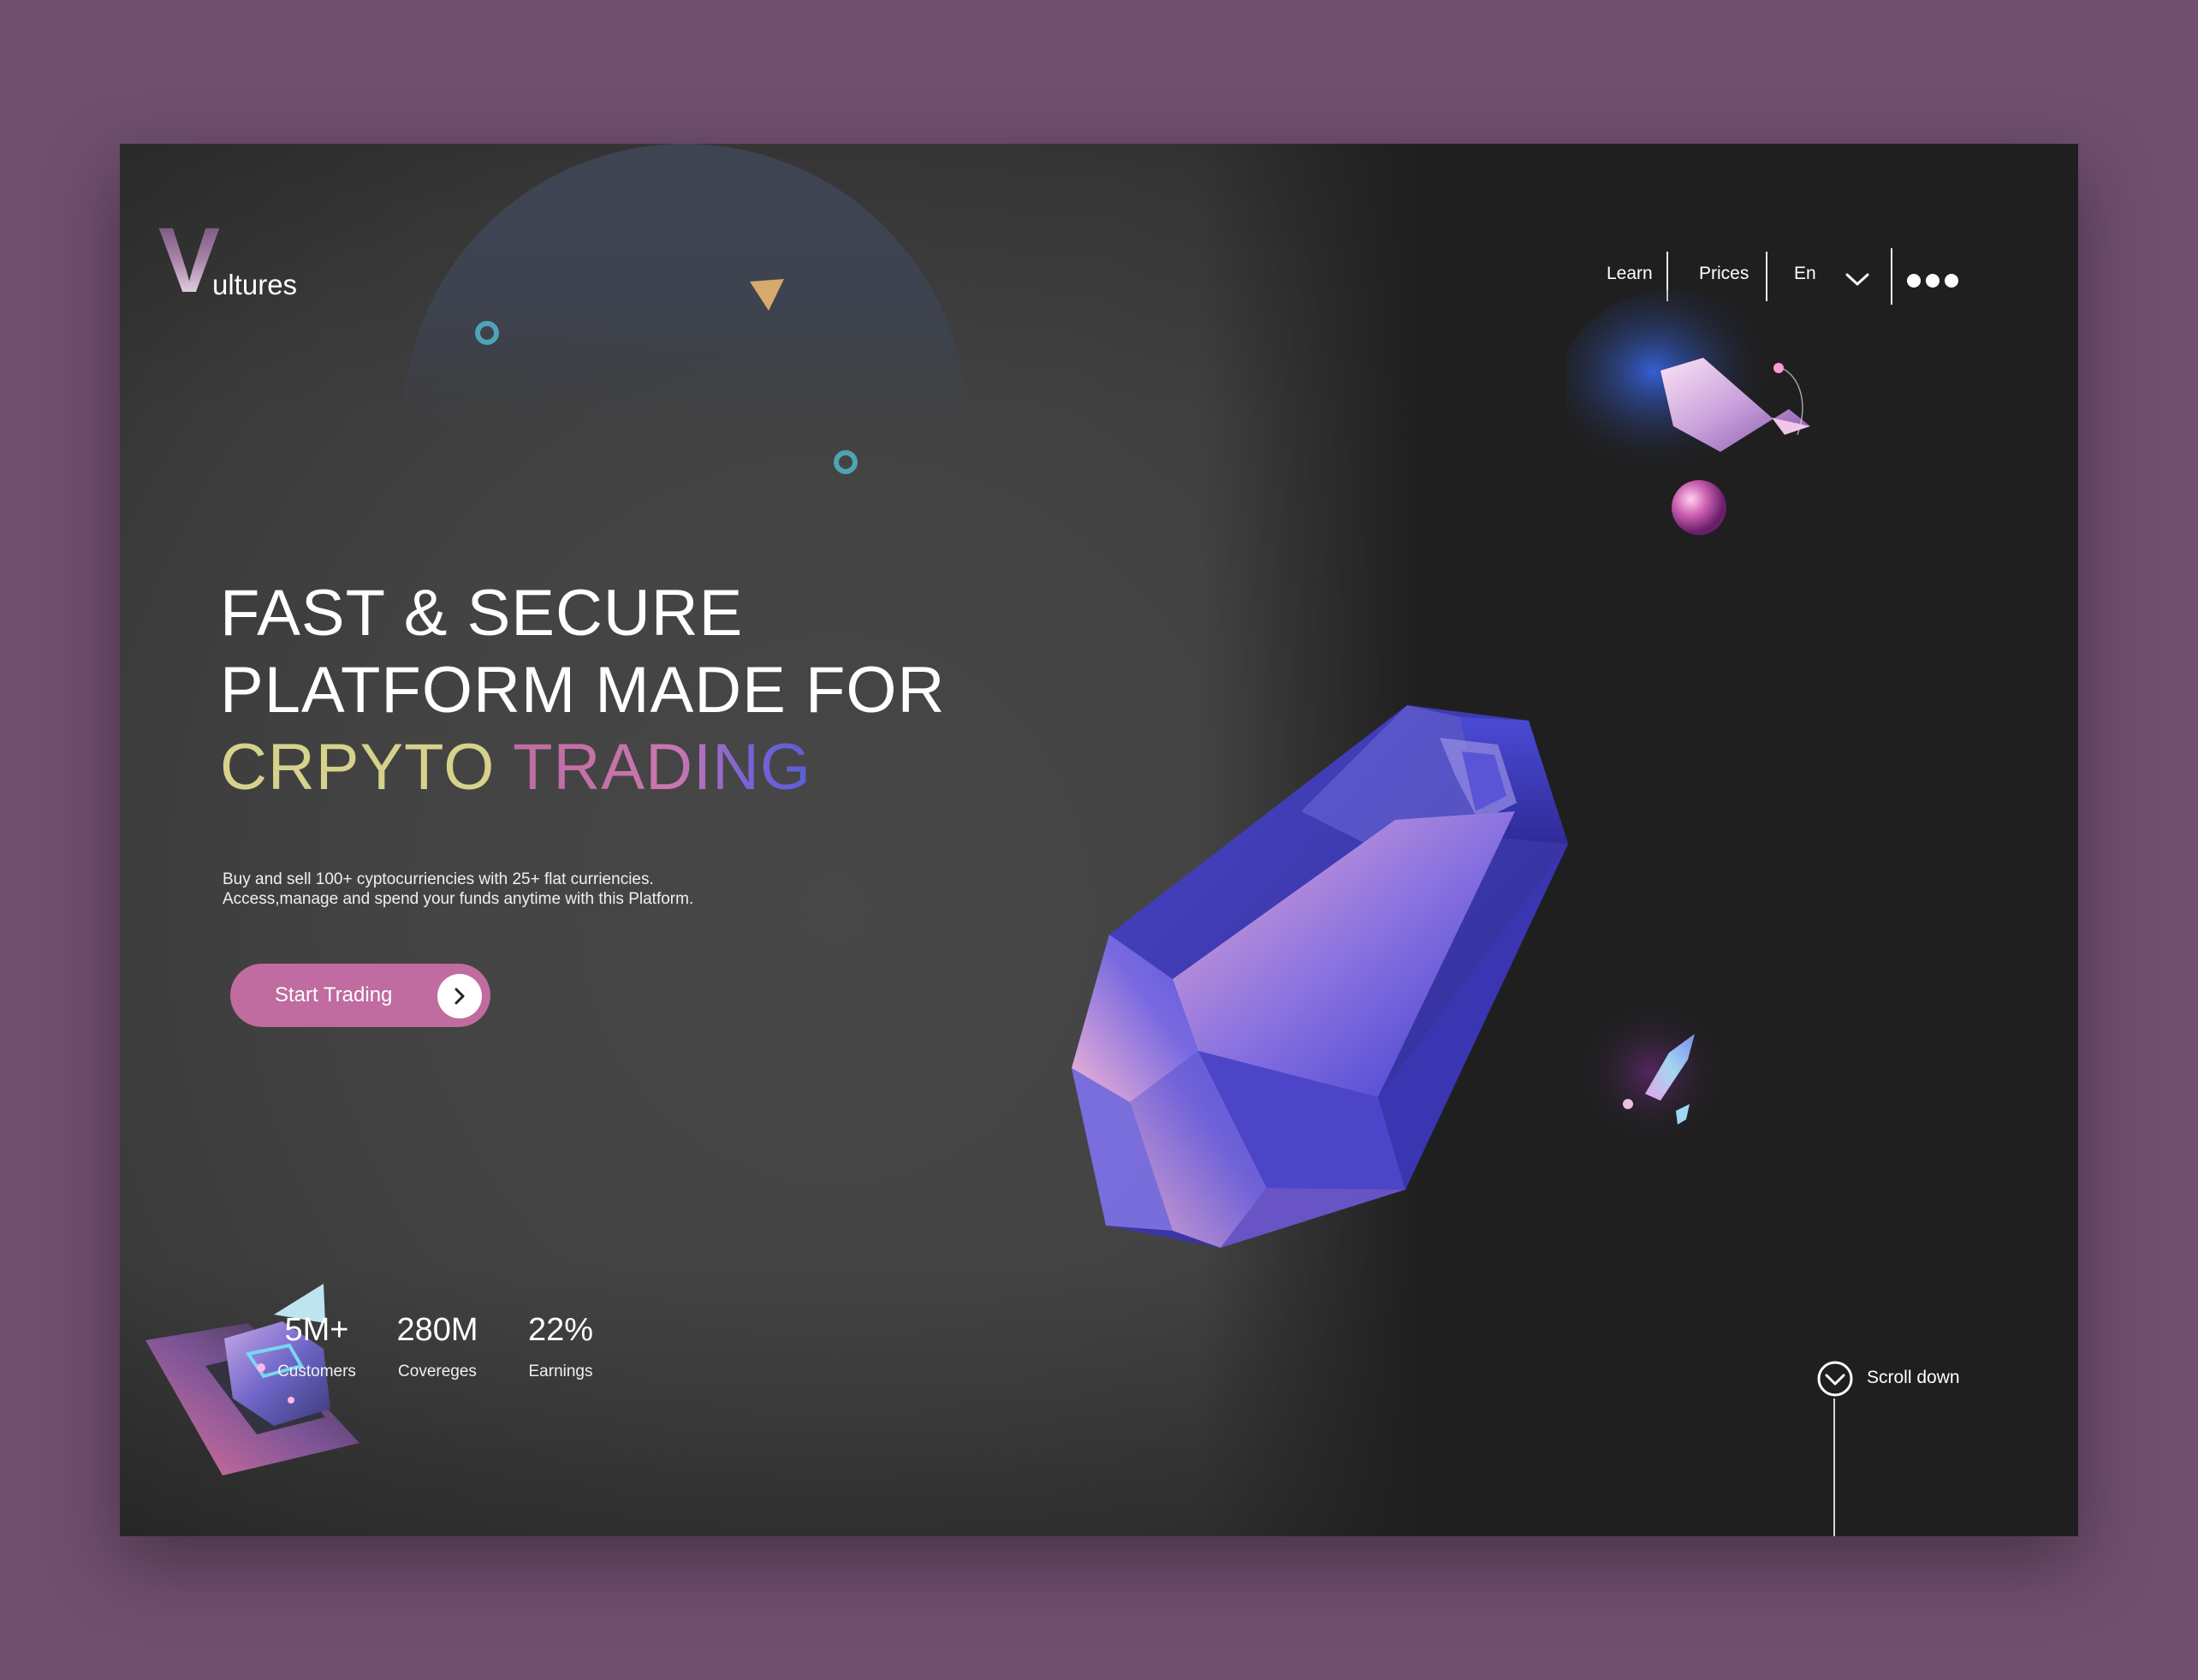 The width and height of the screenshot is (2198, 1680). Describe the element at coordinates (316, 1371) in the screenshot. I see `stat-label: Customers` at that location.